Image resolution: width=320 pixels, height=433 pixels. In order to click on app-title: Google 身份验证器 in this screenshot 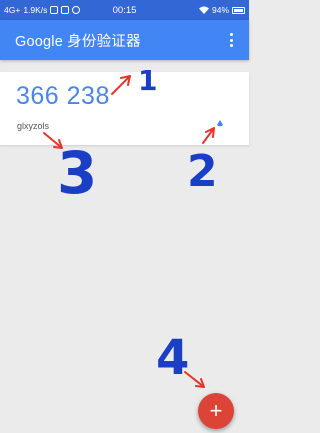, I will do `click(78, 41)`.